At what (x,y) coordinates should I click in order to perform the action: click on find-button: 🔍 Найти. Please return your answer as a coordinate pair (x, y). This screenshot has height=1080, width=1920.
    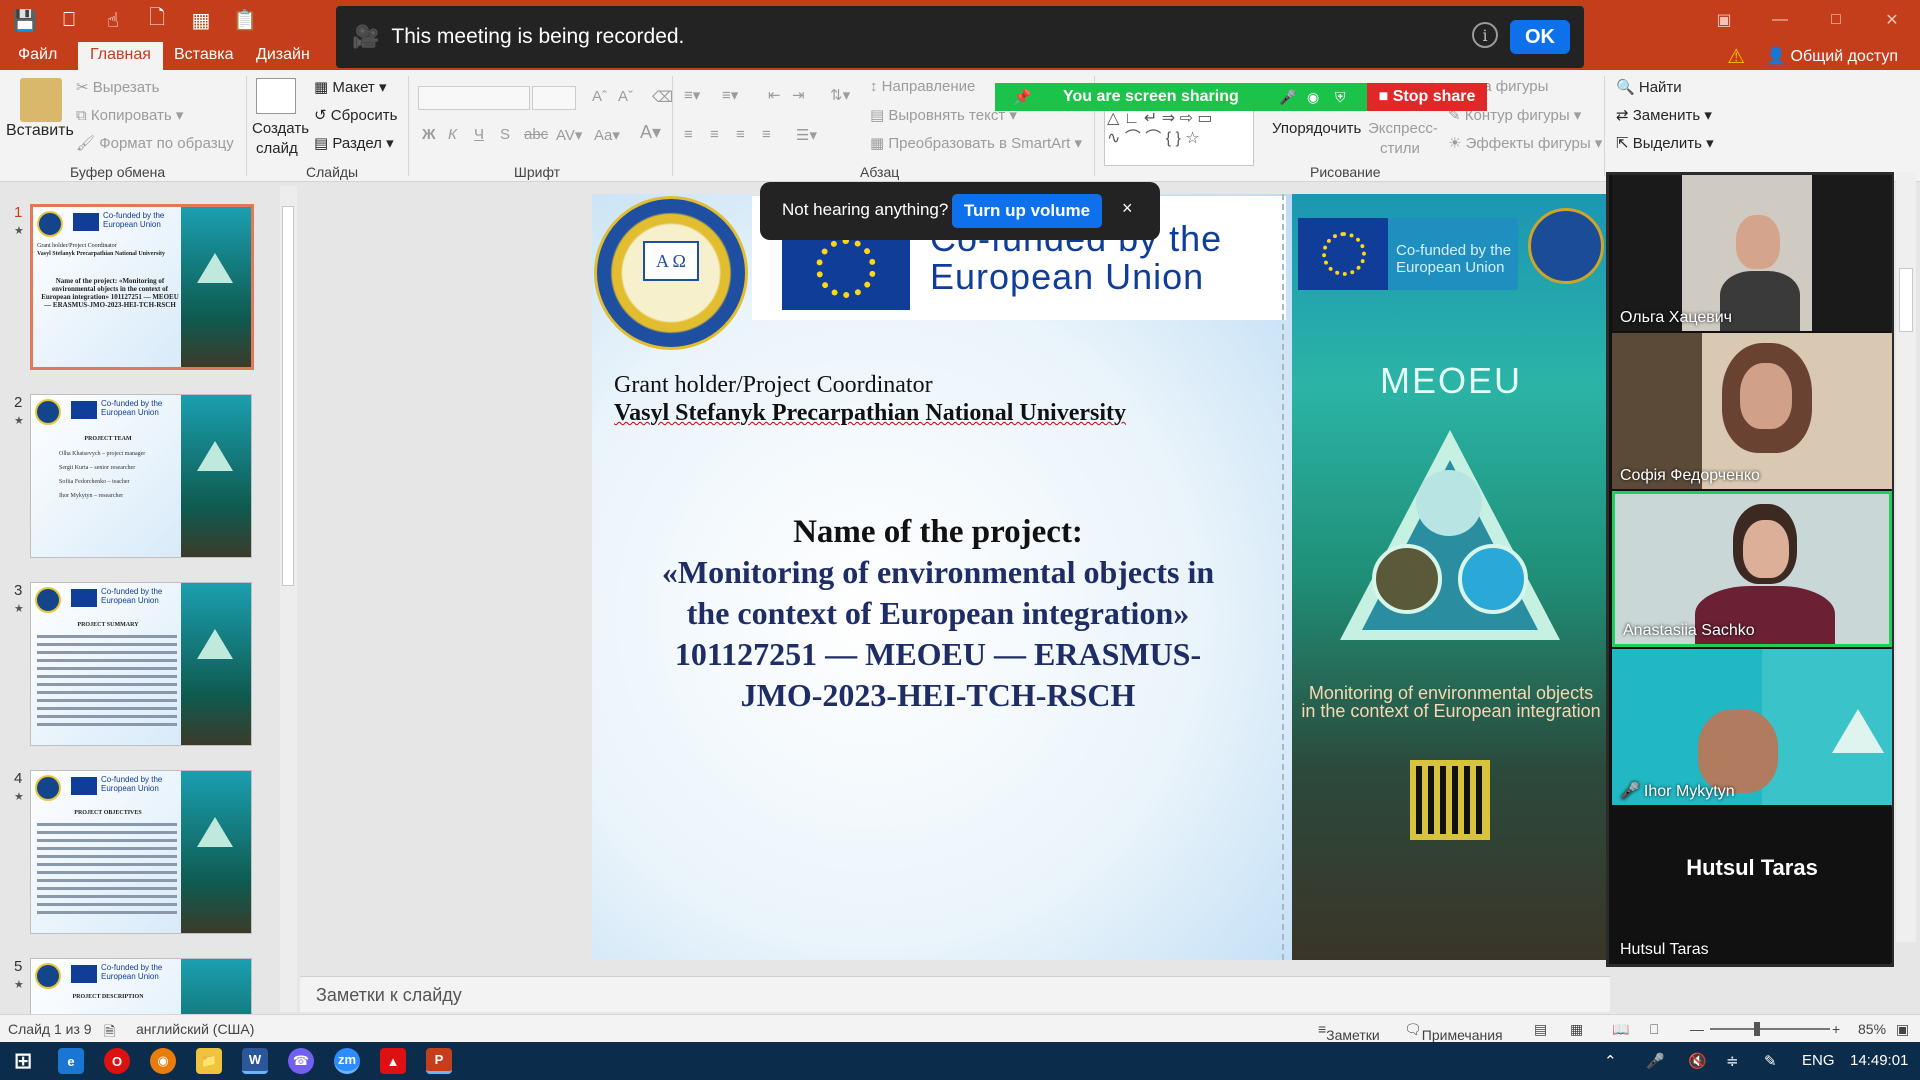
    Looking at the image, I should click on (1649, 87).